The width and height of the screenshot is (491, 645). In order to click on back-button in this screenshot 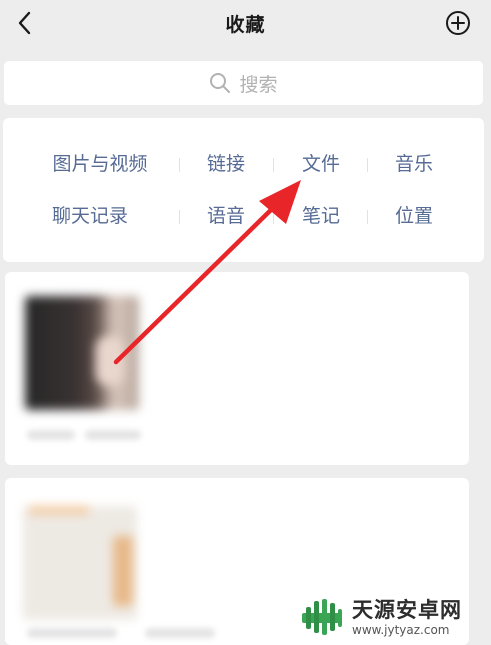, I will do `click(25, 23)`.